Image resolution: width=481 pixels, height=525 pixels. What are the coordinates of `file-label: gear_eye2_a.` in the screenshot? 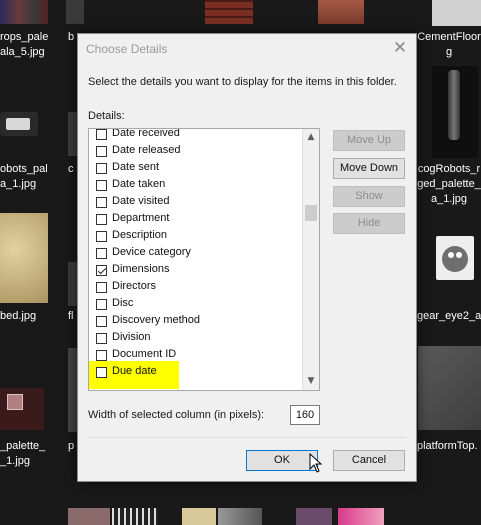 It's located at (449, 316).